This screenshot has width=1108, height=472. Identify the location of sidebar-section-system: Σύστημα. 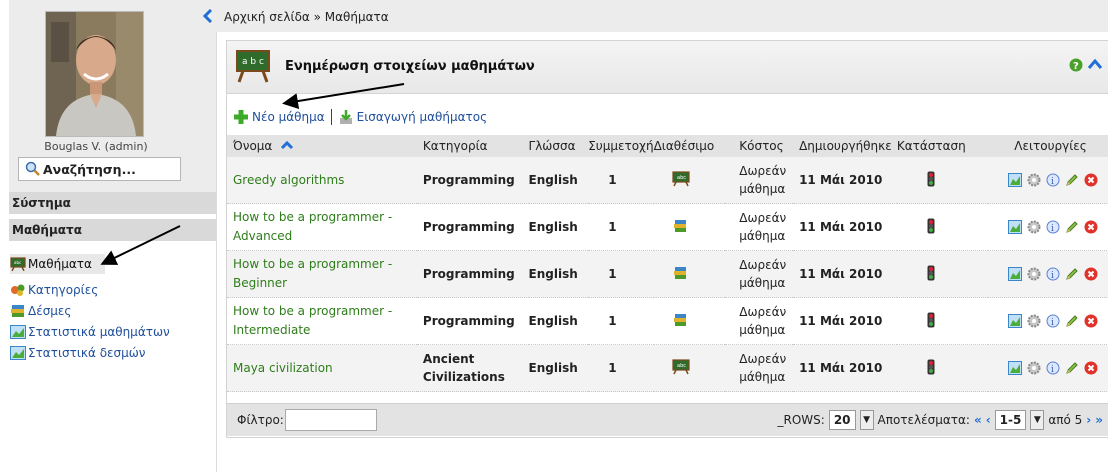
(112, 203).